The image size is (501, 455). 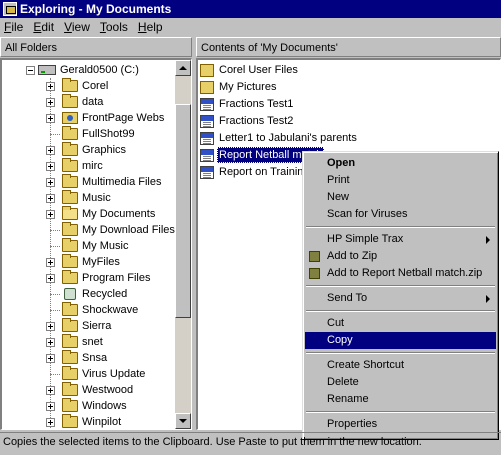 I want to click on tree-item-label: Graphics, so click(x=104, y=150).